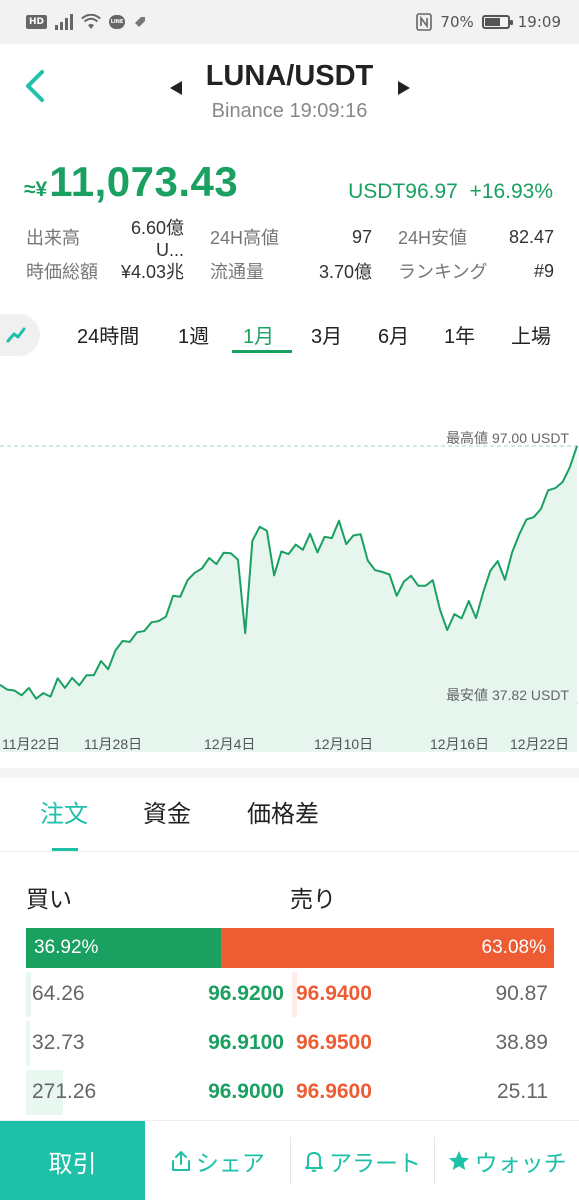 This screenshot has height=1200, width=579. Describe the element at coordinates (290, 239) in the screenshot. I see `stats-row-1: 出来高 6.60億 U... 24H高値 97 24H安値 82.47` at that location.